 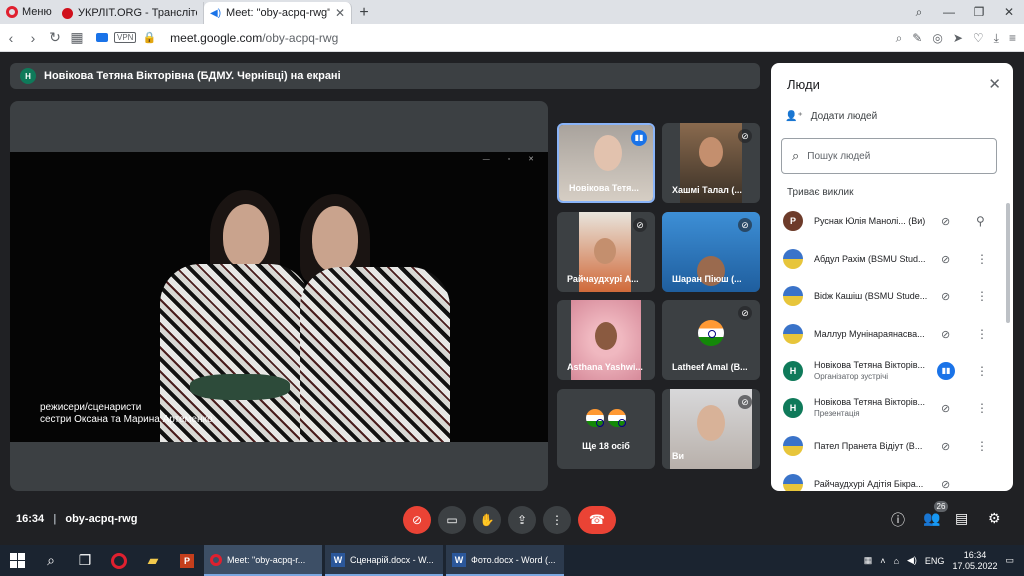 What do you see at coordinates (522, 520) in the screenshot?
I see `present-button: ⇪` at bounding box center [522, 520].